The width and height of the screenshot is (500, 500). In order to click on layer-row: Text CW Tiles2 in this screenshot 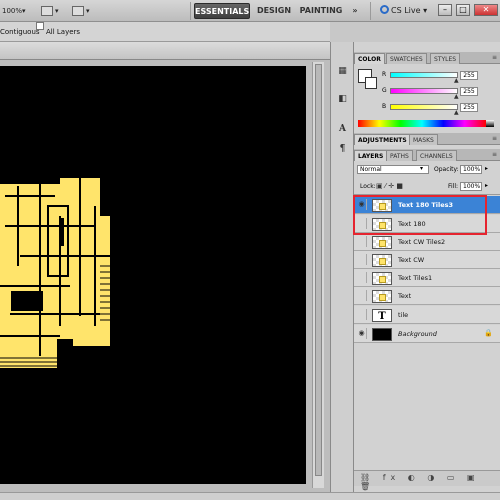, I will do `click(427, 242)`.